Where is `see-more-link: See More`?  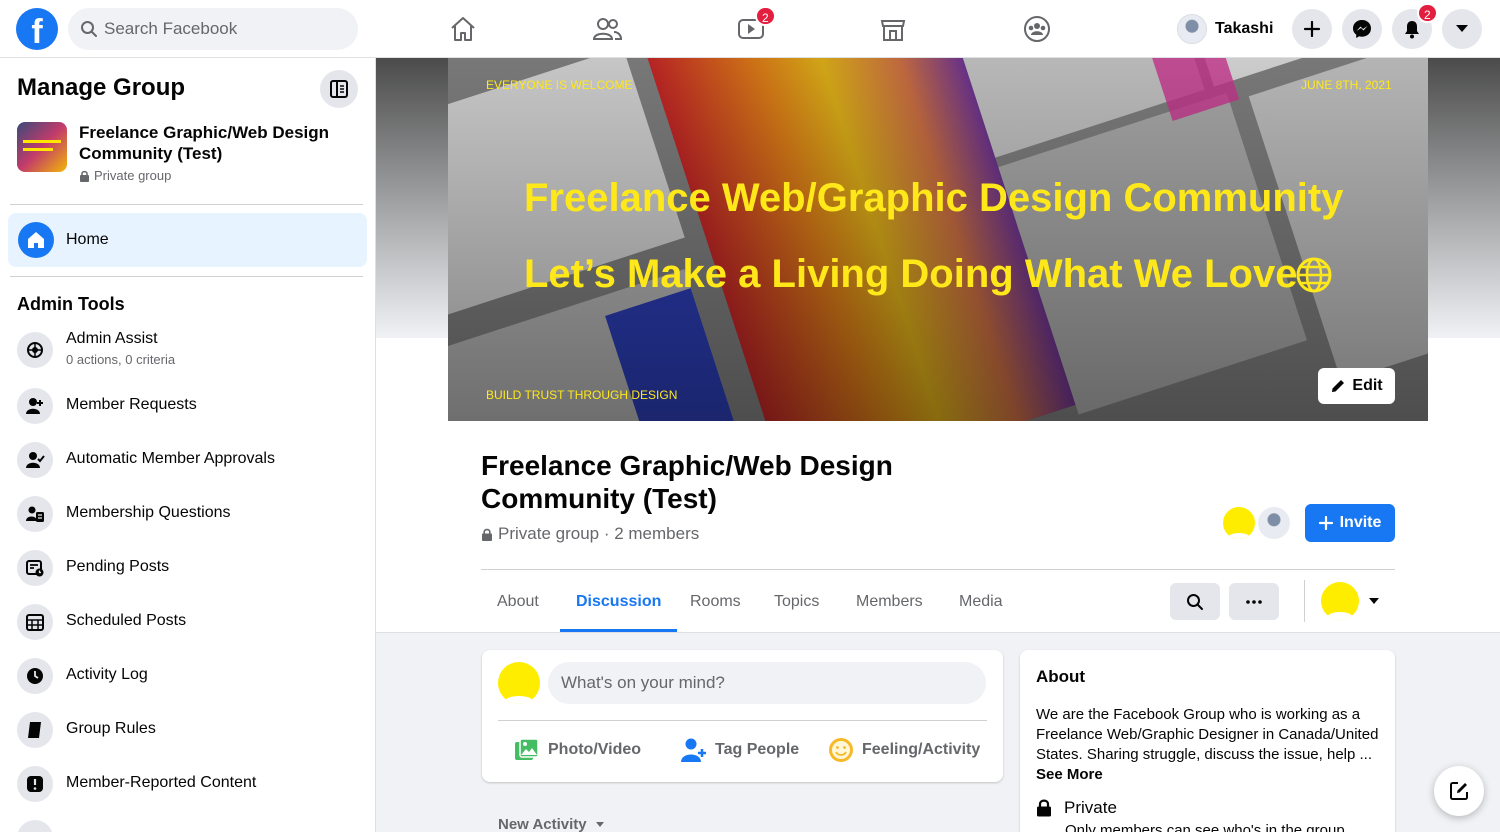
see-more-link: See More is located at coordinates (1069, 774).